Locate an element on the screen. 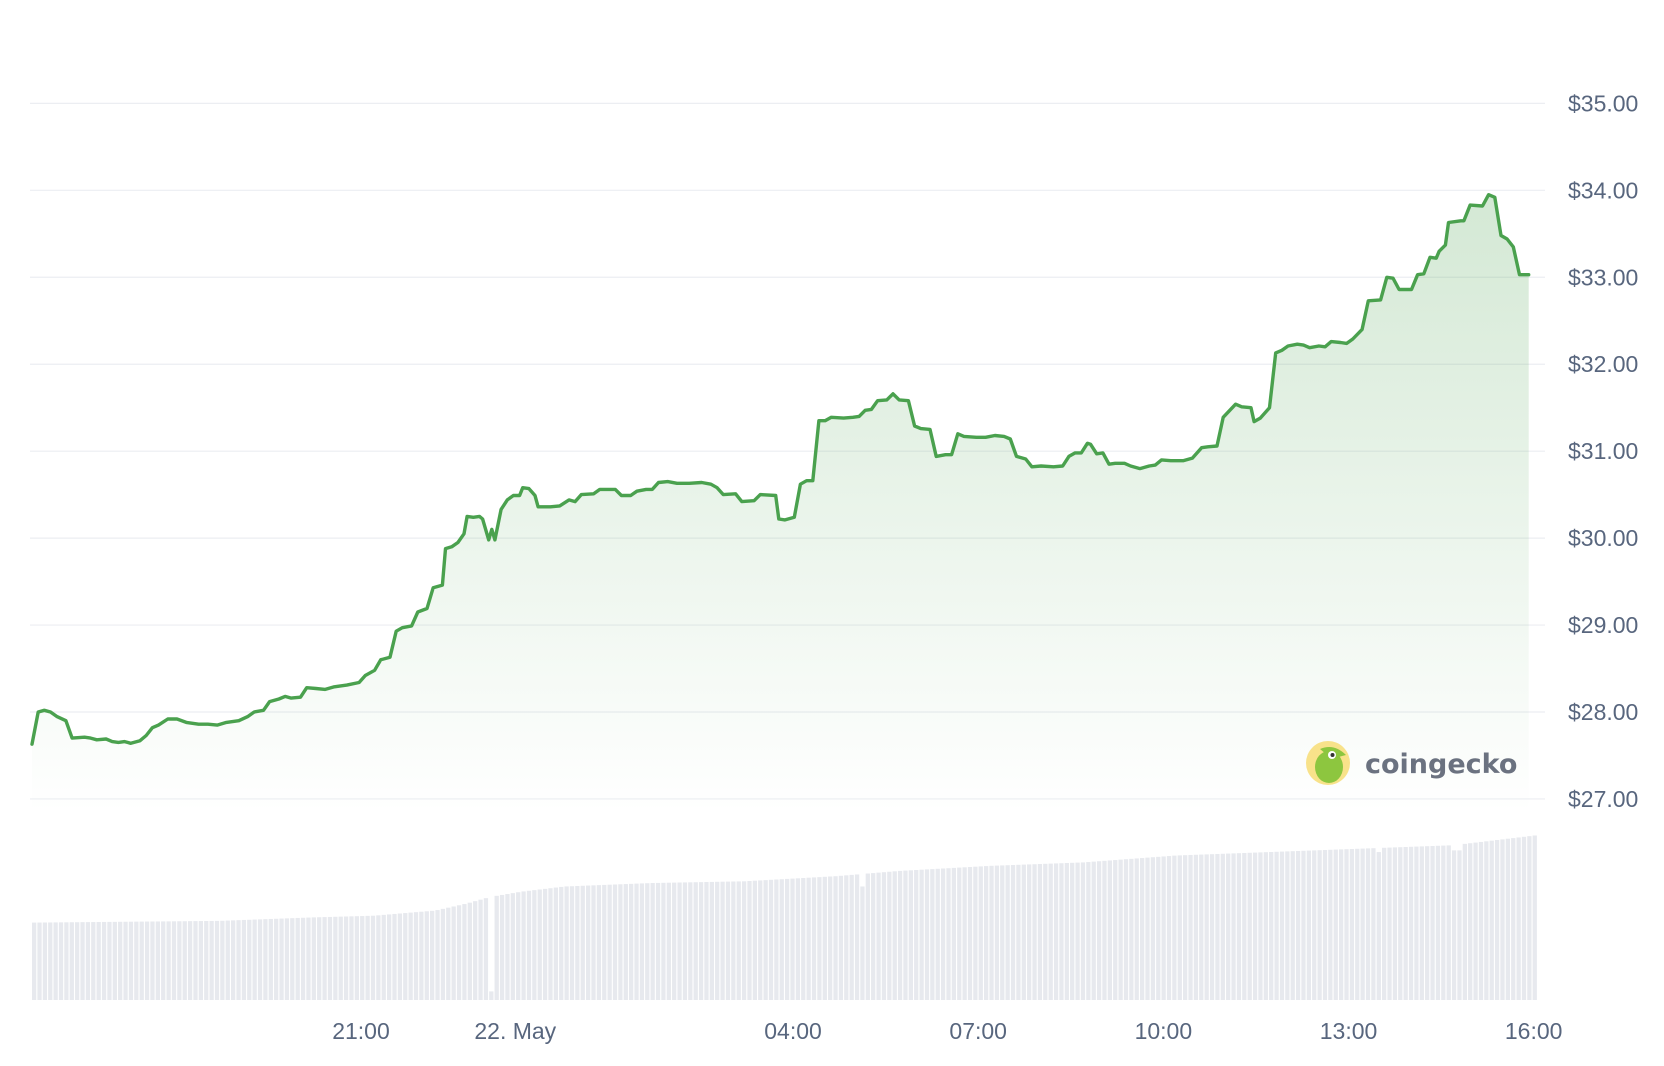 This screenshot has height=1066, width=1664. x-tick-label: 16:00 is located at coordinates (1534, 1031).